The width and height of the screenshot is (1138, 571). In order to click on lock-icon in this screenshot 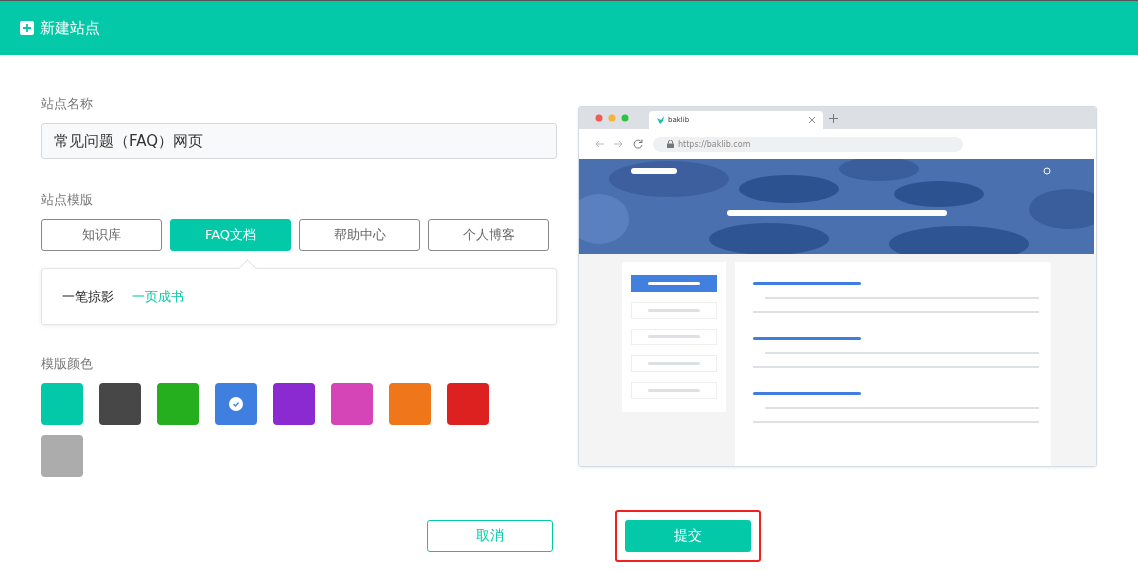, I will do `click(670, 144)`.